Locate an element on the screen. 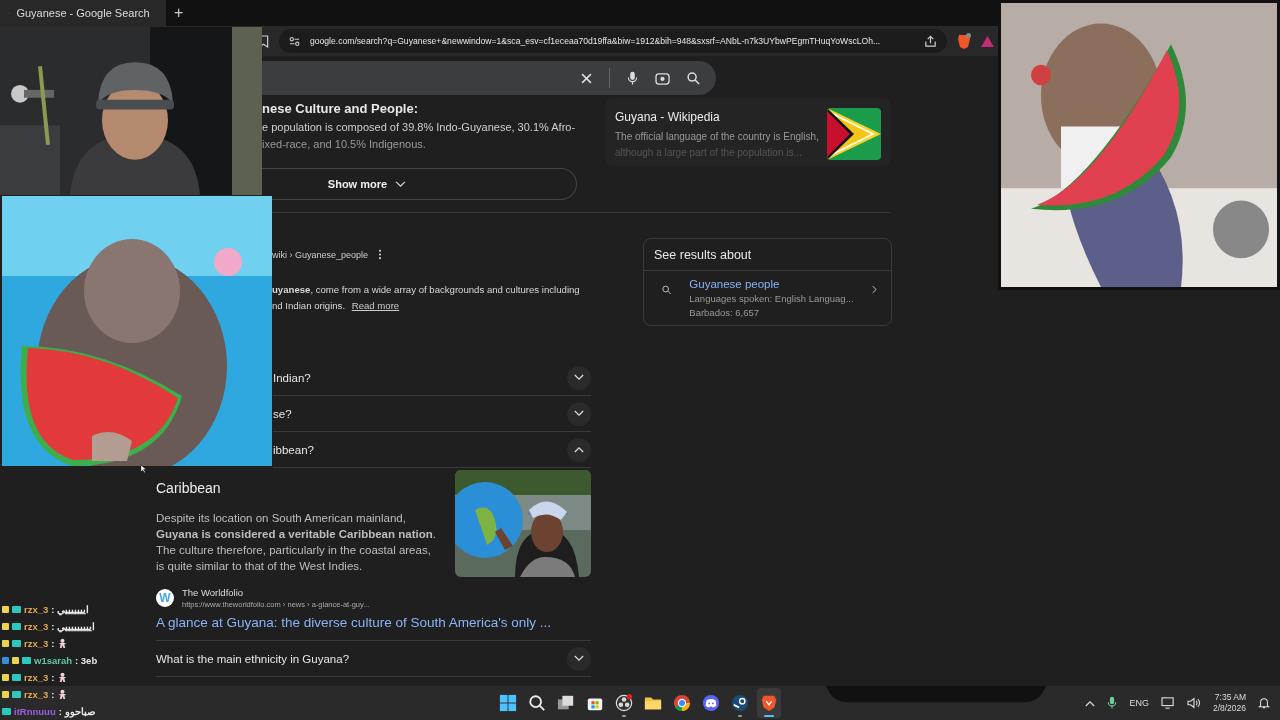  answer-title: Caribbean is located at coordinates (189, 488).